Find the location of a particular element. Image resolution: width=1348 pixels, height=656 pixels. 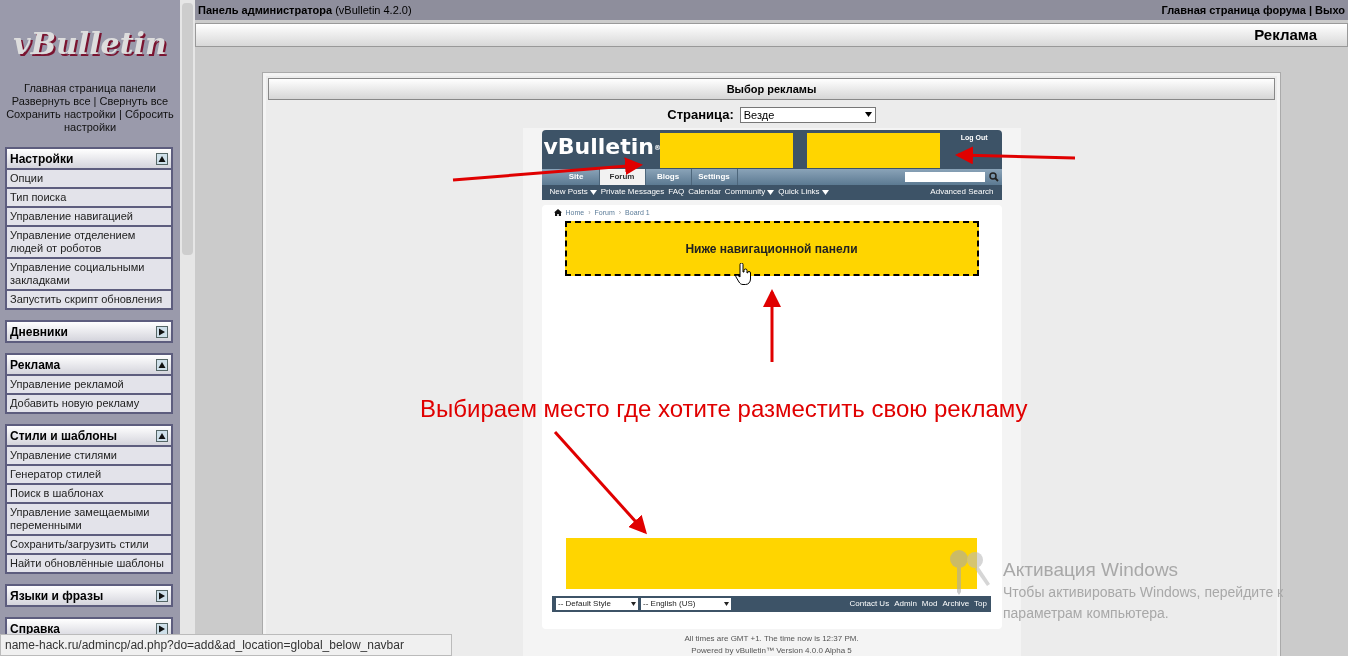

logo: vBulletin is located at coordinates (90, 44).